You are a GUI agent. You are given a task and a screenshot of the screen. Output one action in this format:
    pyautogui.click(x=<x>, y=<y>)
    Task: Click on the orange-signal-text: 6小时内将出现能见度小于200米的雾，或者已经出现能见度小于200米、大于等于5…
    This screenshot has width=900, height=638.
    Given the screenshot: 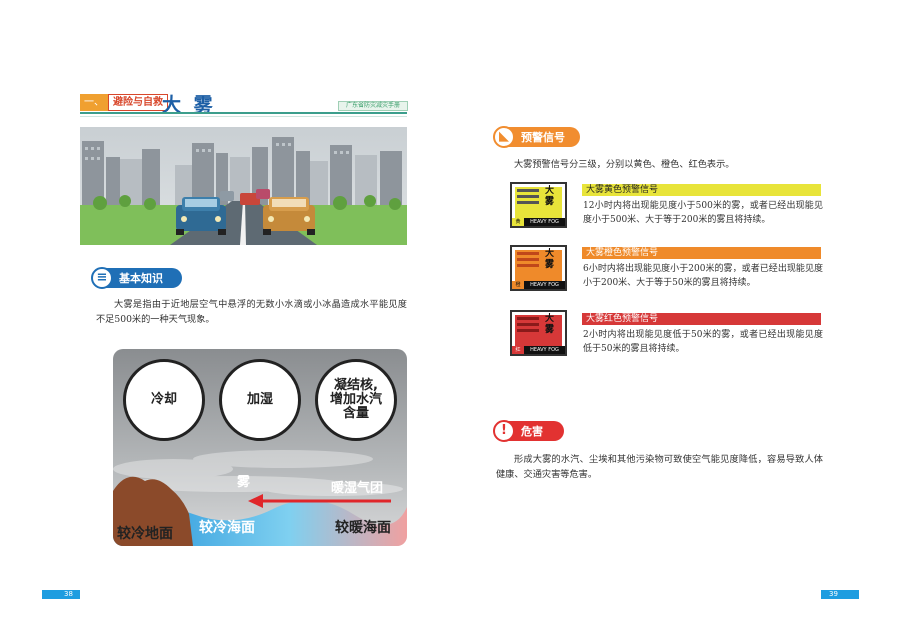 What is the action you would take?
    pyautogui.click(x=703, y=276)
    